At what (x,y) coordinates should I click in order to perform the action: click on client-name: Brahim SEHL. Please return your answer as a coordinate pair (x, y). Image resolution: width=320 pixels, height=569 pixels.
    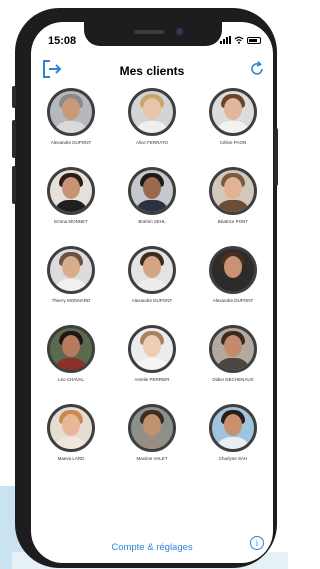
    Looking at the image, I should click on (152, 221).